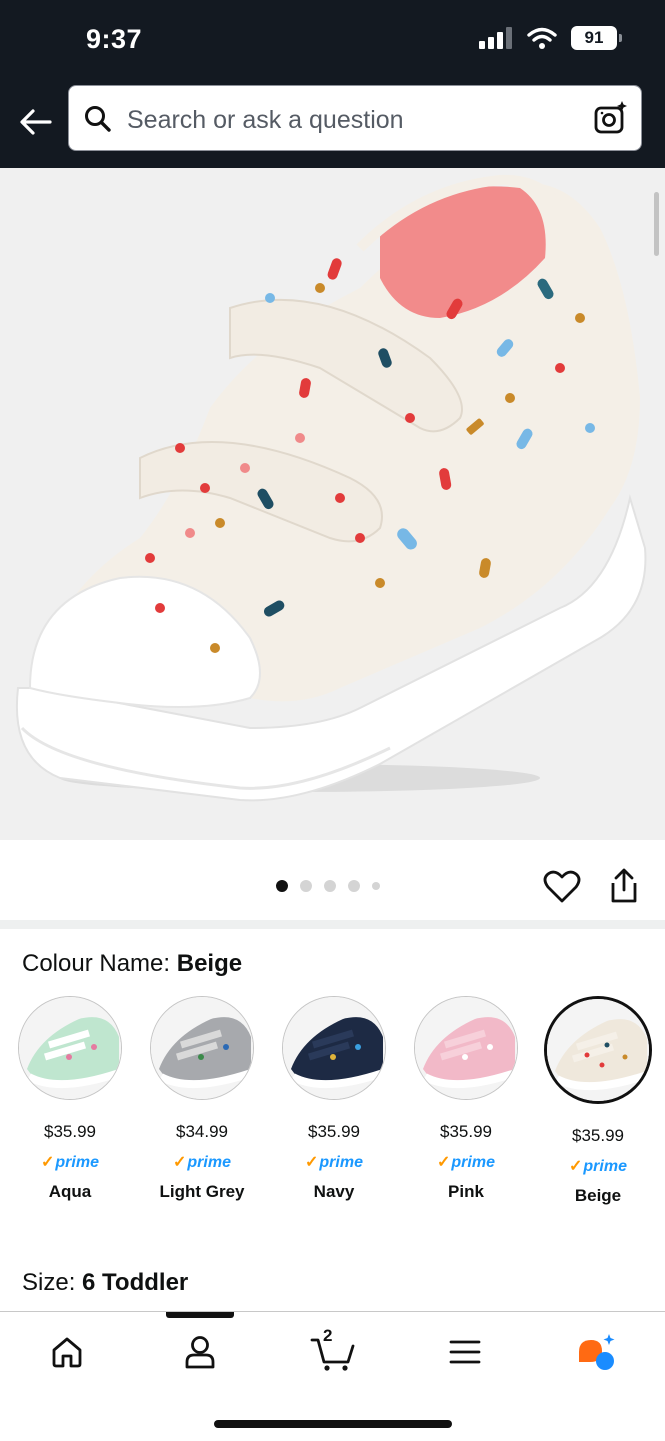 This screenshot has width=665, height=1441. What do you see at coordinates (202, 1191) in the screenshot?
I see `swatch-name: Light Grey` at bounding box center [202, 1191].